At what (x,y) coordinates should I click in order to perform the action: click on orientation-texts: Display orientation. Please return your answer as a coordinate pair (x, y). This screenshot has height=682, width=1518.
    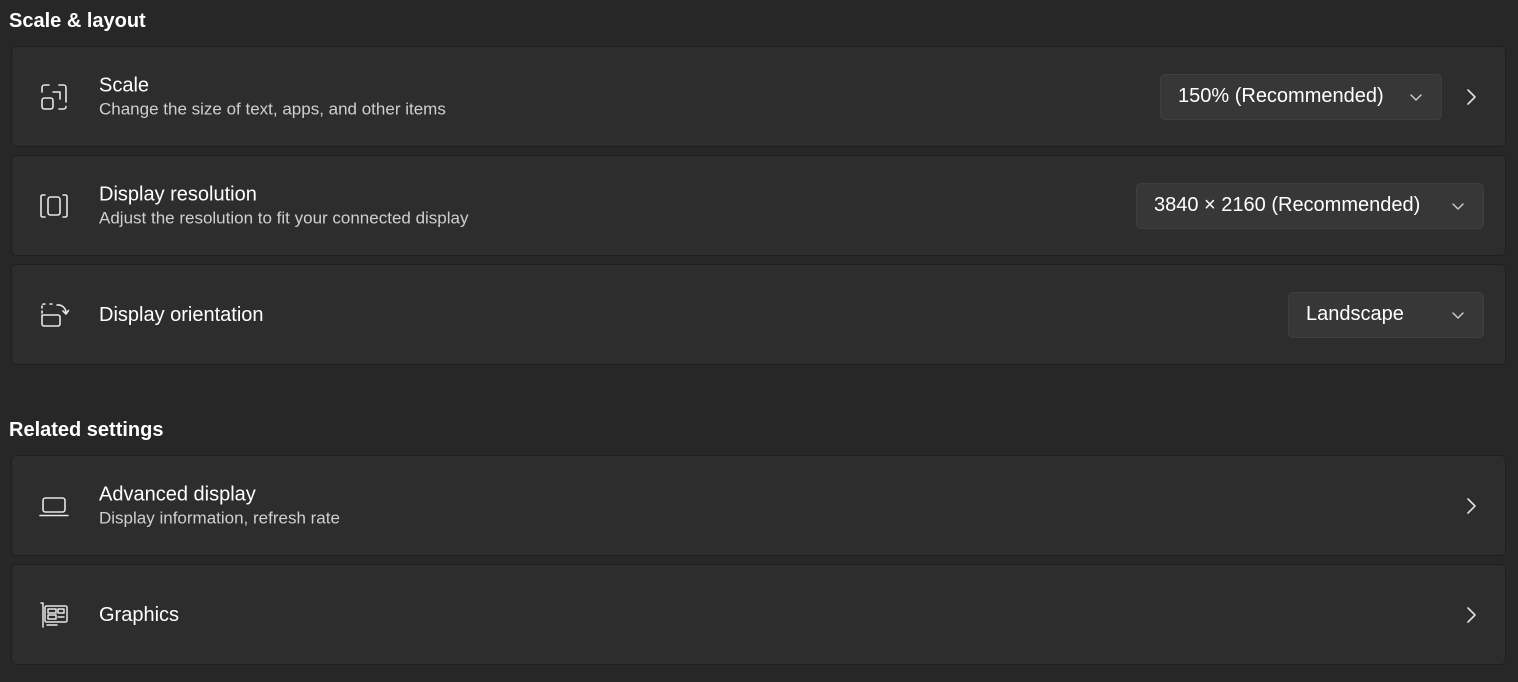
    Looking at the image, I should click on (181, 315).